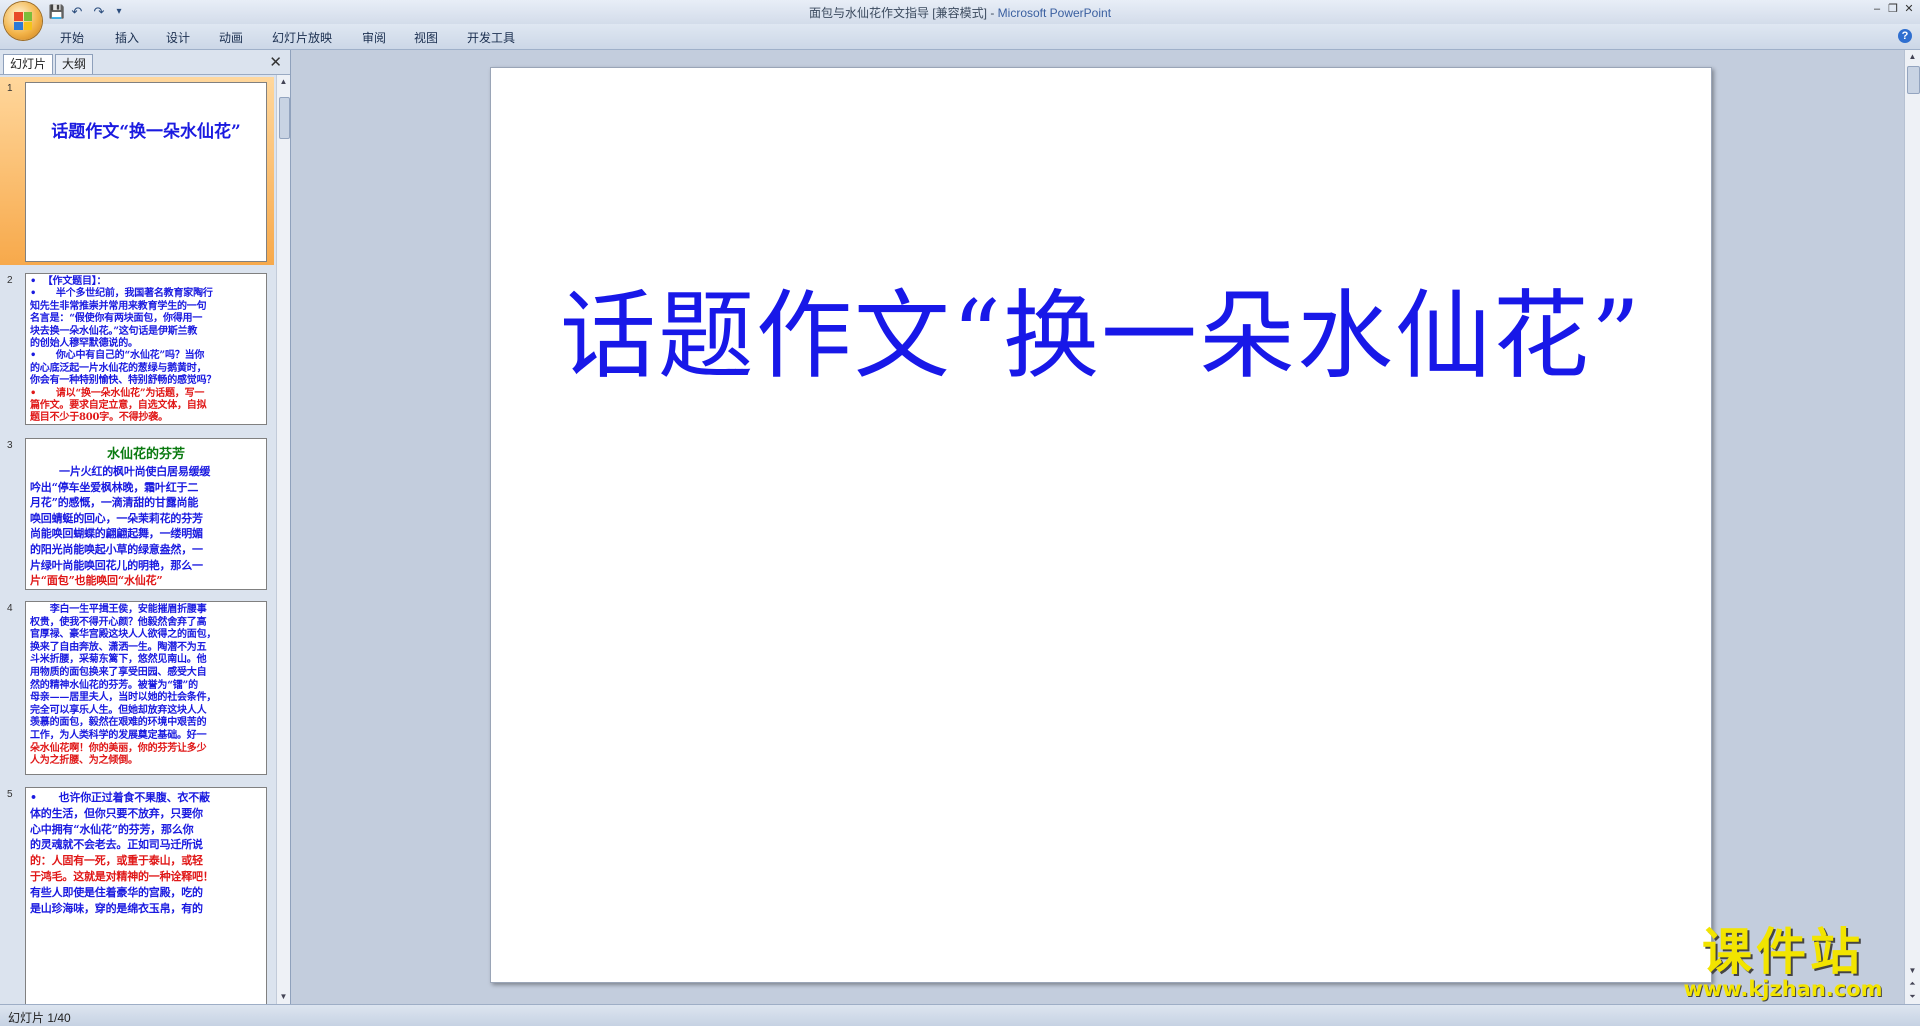 The height and width of the screenshot is (1026, 1920). Describe the element at coordinates (116, 549) in the screenshot. I see `thumbnail-line: 的阳光尚能唤起小草的绿意盎然，一` at that location.